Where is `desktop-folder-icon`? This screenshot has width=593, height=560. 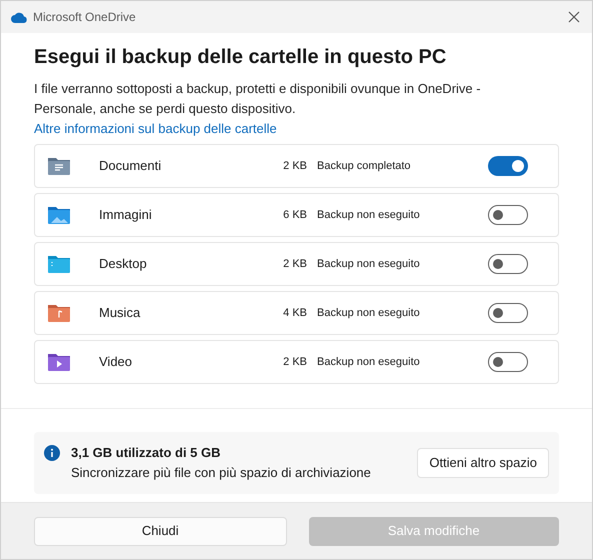 desktop-folder-icon is located at coordinates (59, 264).